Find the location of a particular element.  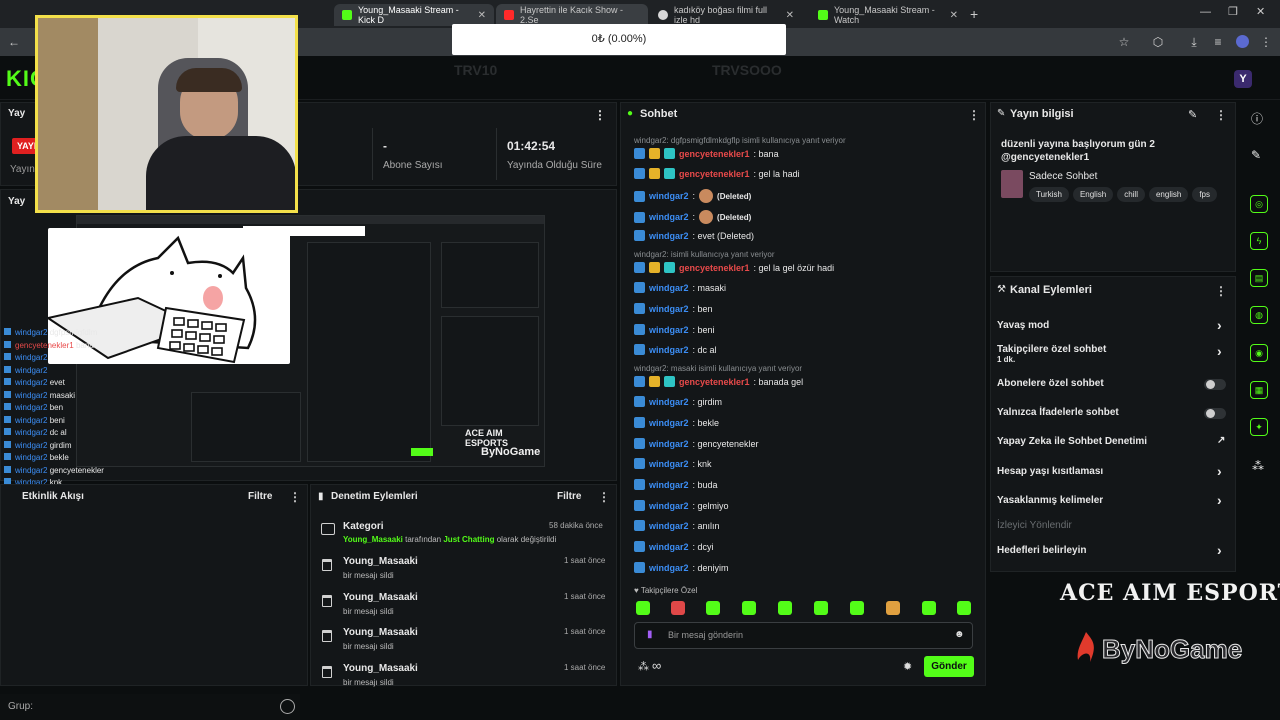

external-link-icon: ↗ is located at coordinates (1221, 440).